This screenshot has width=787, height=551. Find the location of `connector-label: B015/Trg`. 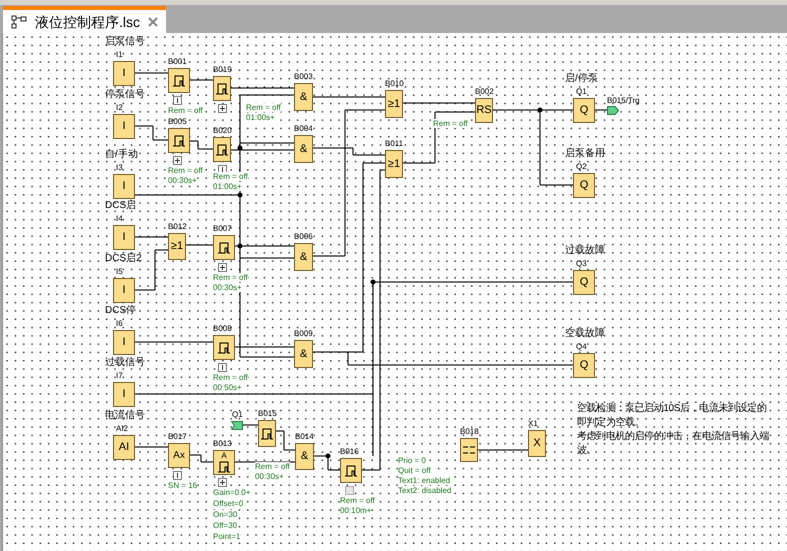

connector-label: B015/Trg is located at coordinates (623, 101).